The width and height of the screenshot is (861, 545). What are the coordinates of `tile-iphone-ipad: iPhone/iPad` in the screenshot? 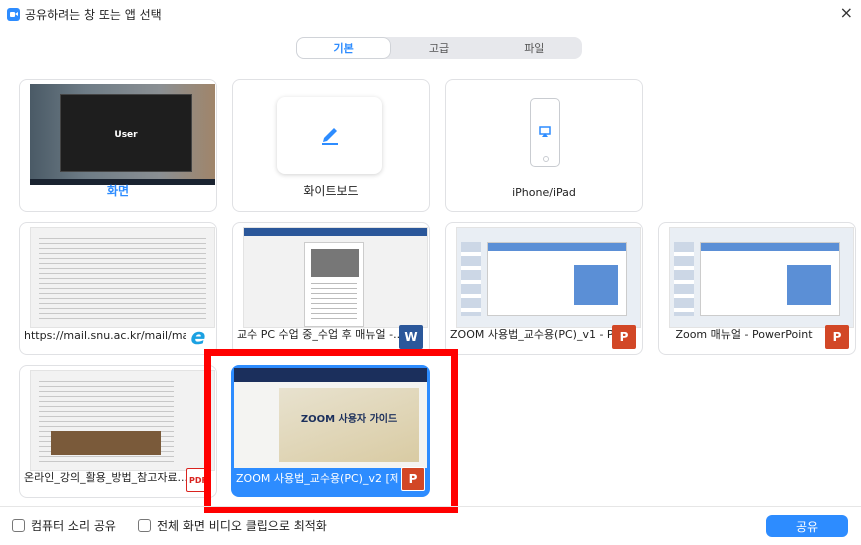 It's located at (544, 145).